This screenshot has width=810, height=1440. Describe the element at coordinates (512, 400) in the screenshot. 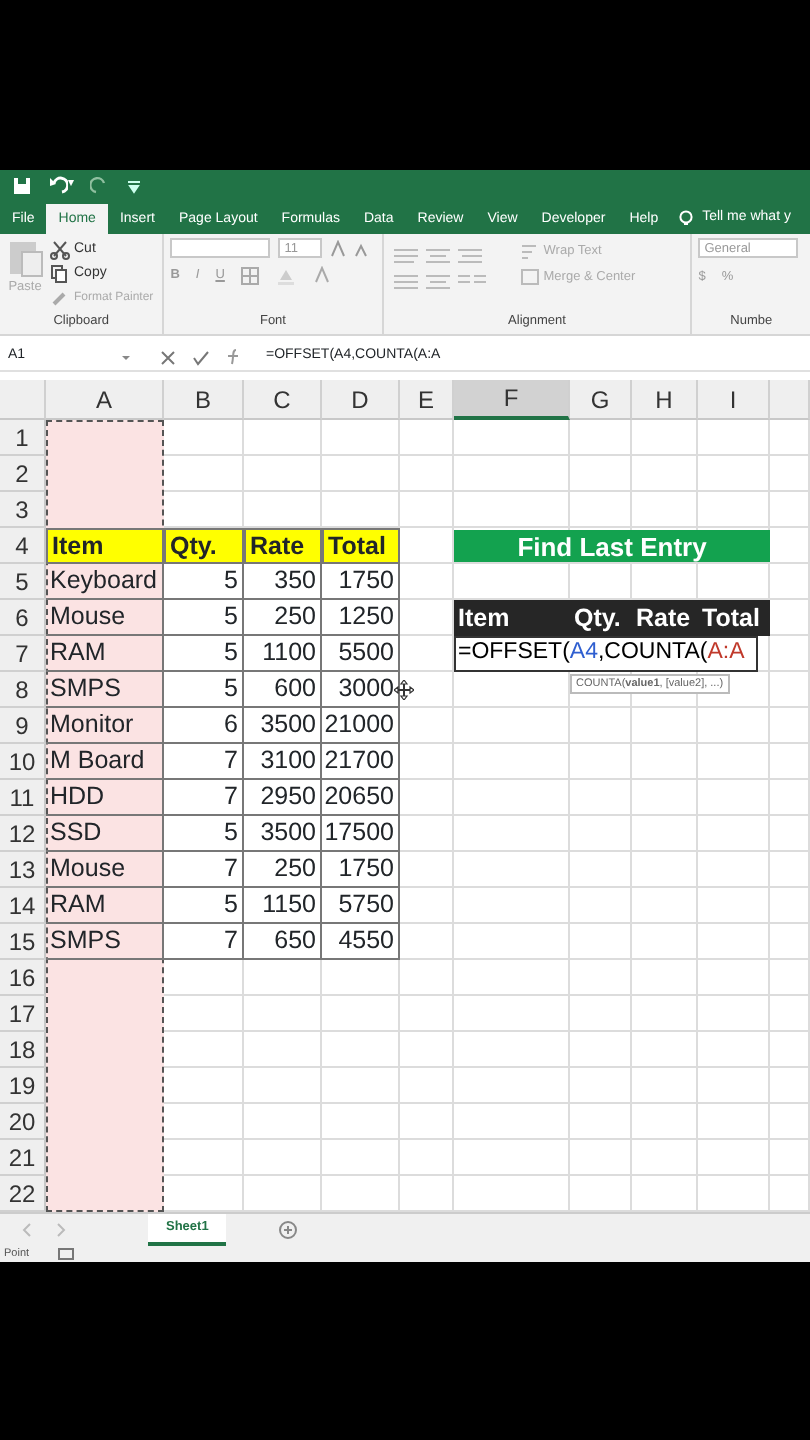

I see `column-header: F` at that location.